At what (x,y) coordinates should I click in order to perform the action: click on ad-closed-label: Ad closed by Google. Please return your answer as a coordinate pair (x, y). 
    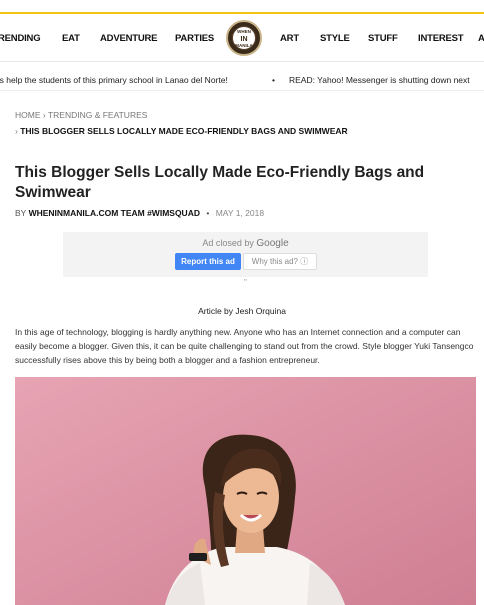
    Looking at the image, I should click on (245, 243).